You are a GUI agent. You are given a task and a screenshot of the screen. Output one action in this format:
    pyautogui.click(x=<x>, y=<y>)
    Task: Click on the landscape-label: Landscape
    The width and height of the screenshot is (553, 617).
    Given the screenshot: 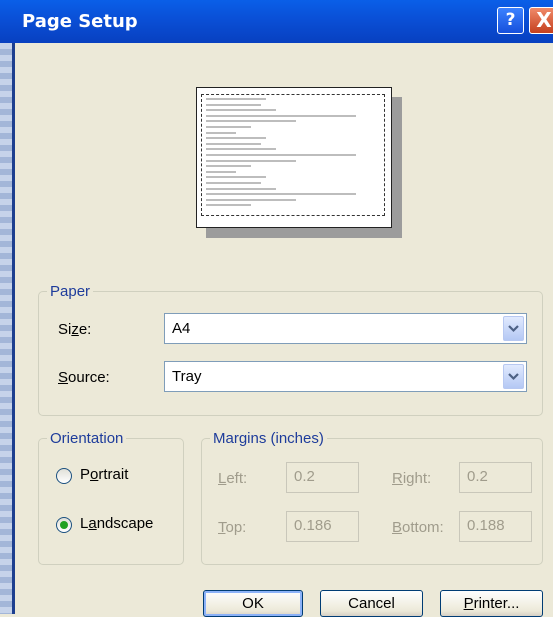 What is the action you would take?
    pyautogui.click(x=116, y=523)
    